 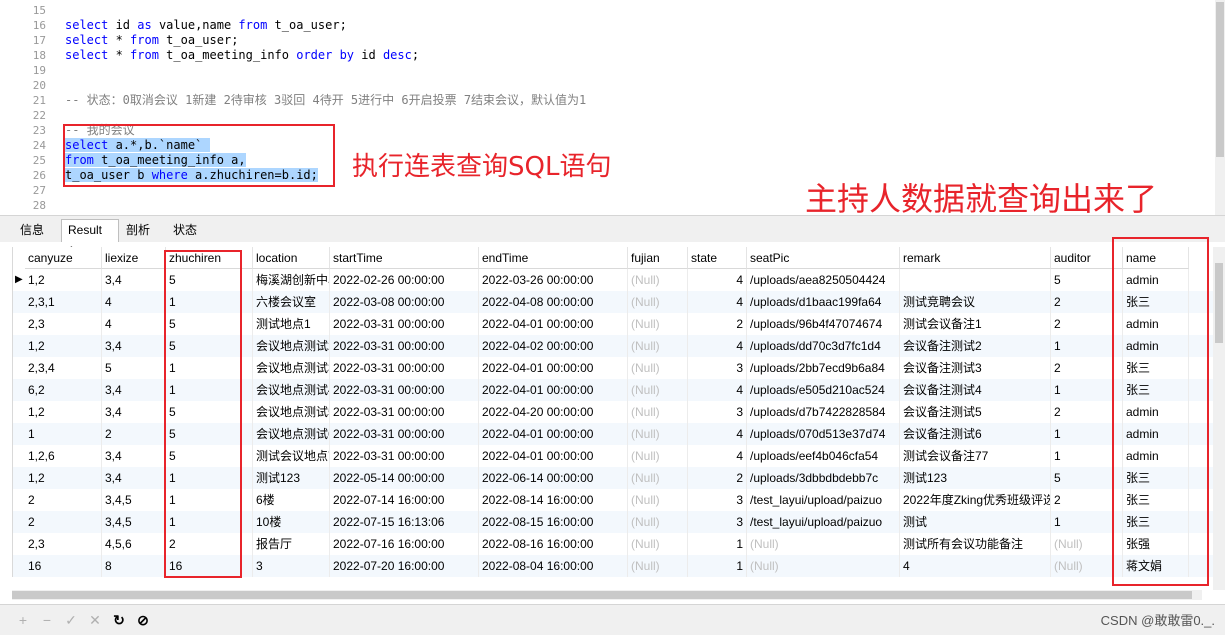 I want to click on cell-starttime: 2022-02-26 00:00:00, so click(x=404, y=280).